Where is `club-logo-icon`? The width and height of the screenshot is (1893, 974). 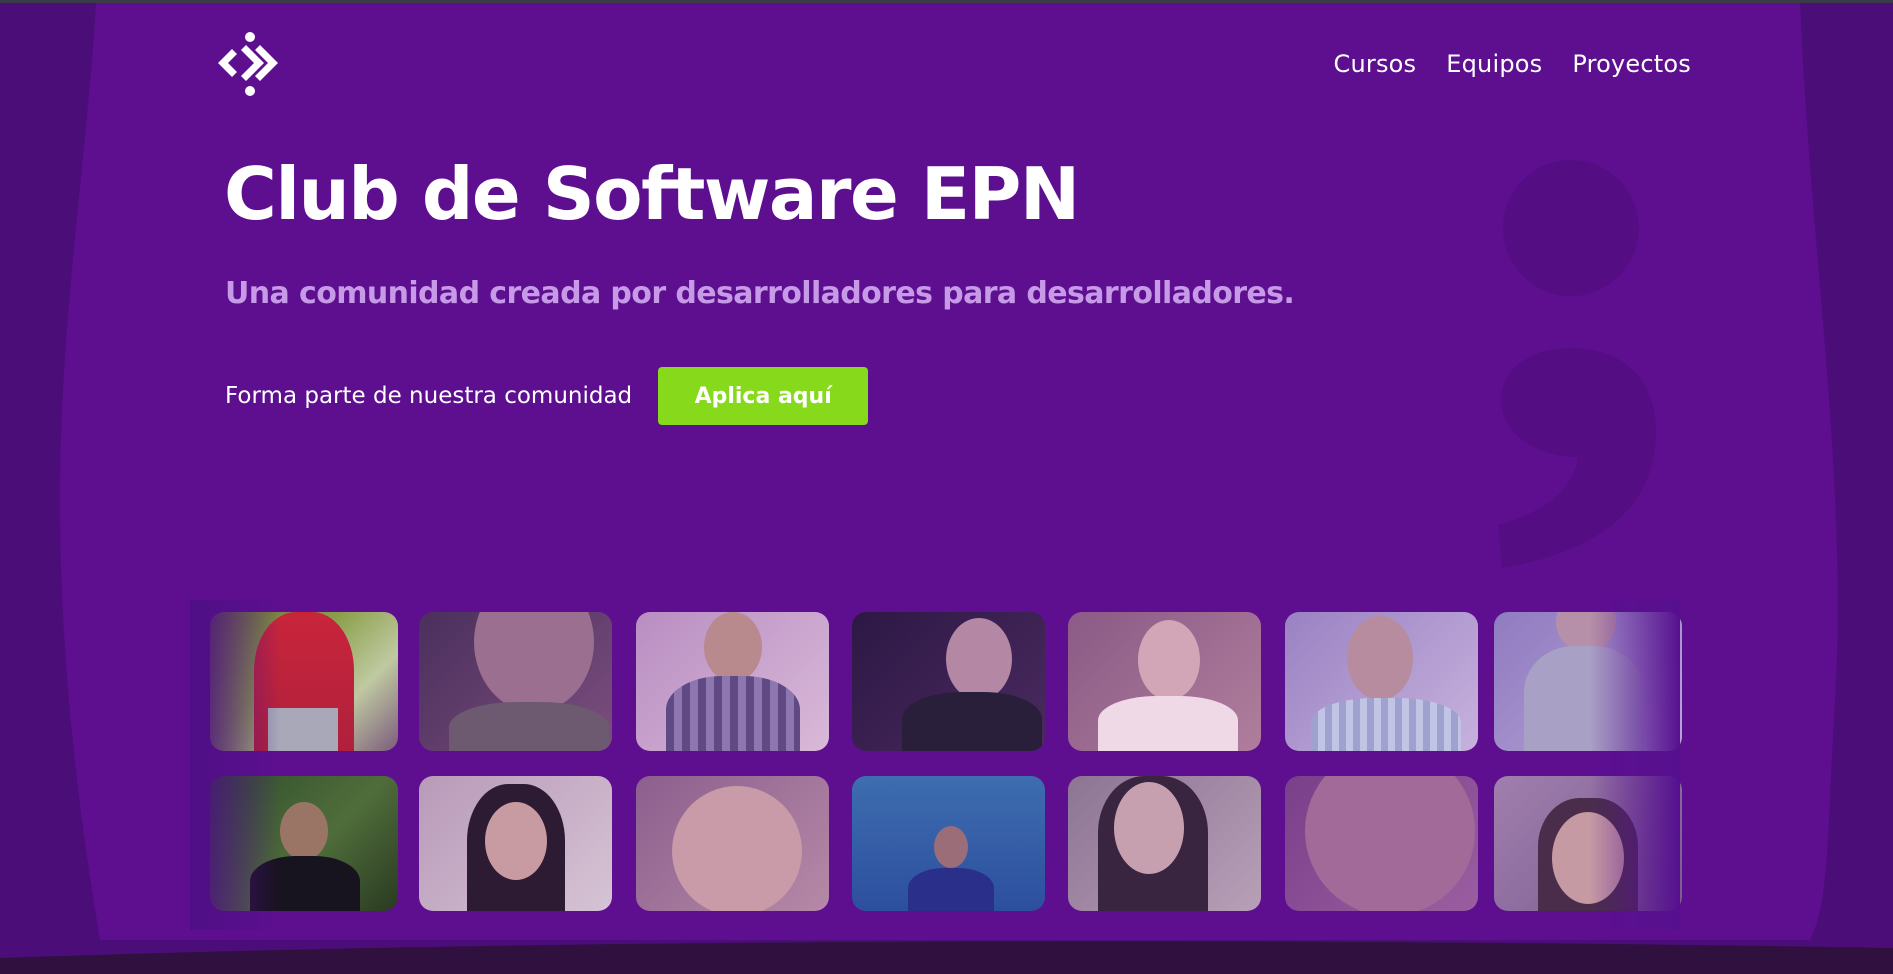
club-logo-icon is located at coordinates (250, 64).